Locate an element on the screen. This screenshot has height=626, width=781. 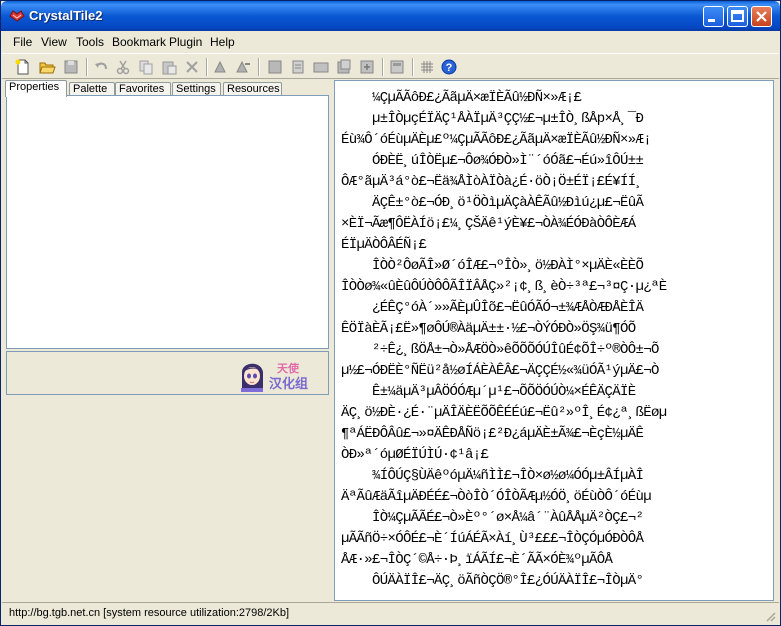
cut-button is located at coordinates (123, 67).